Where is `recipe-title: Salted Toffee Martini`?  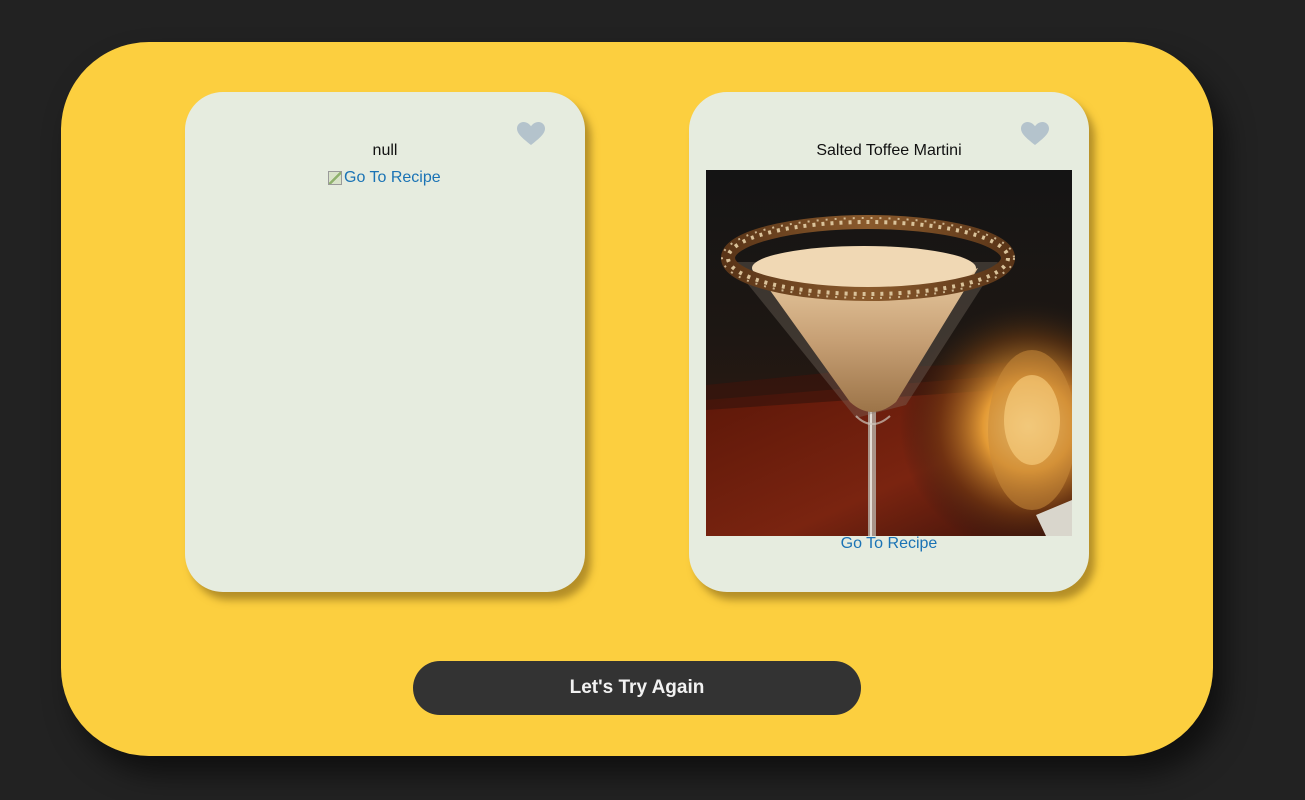
recipe-title: Salted Toffee Martini is located at coordinates (889, 150).